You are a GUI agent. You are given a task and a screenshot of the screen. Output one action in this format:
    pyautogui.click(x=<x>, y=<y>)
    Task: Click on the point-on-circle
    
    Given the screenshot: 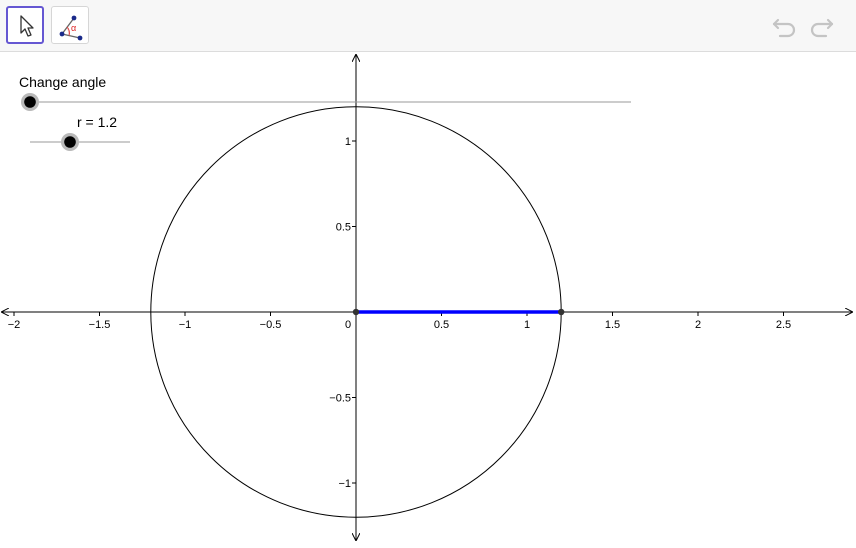 What is the action you would take?
    pyautogui.click(x=561, y=312)
    